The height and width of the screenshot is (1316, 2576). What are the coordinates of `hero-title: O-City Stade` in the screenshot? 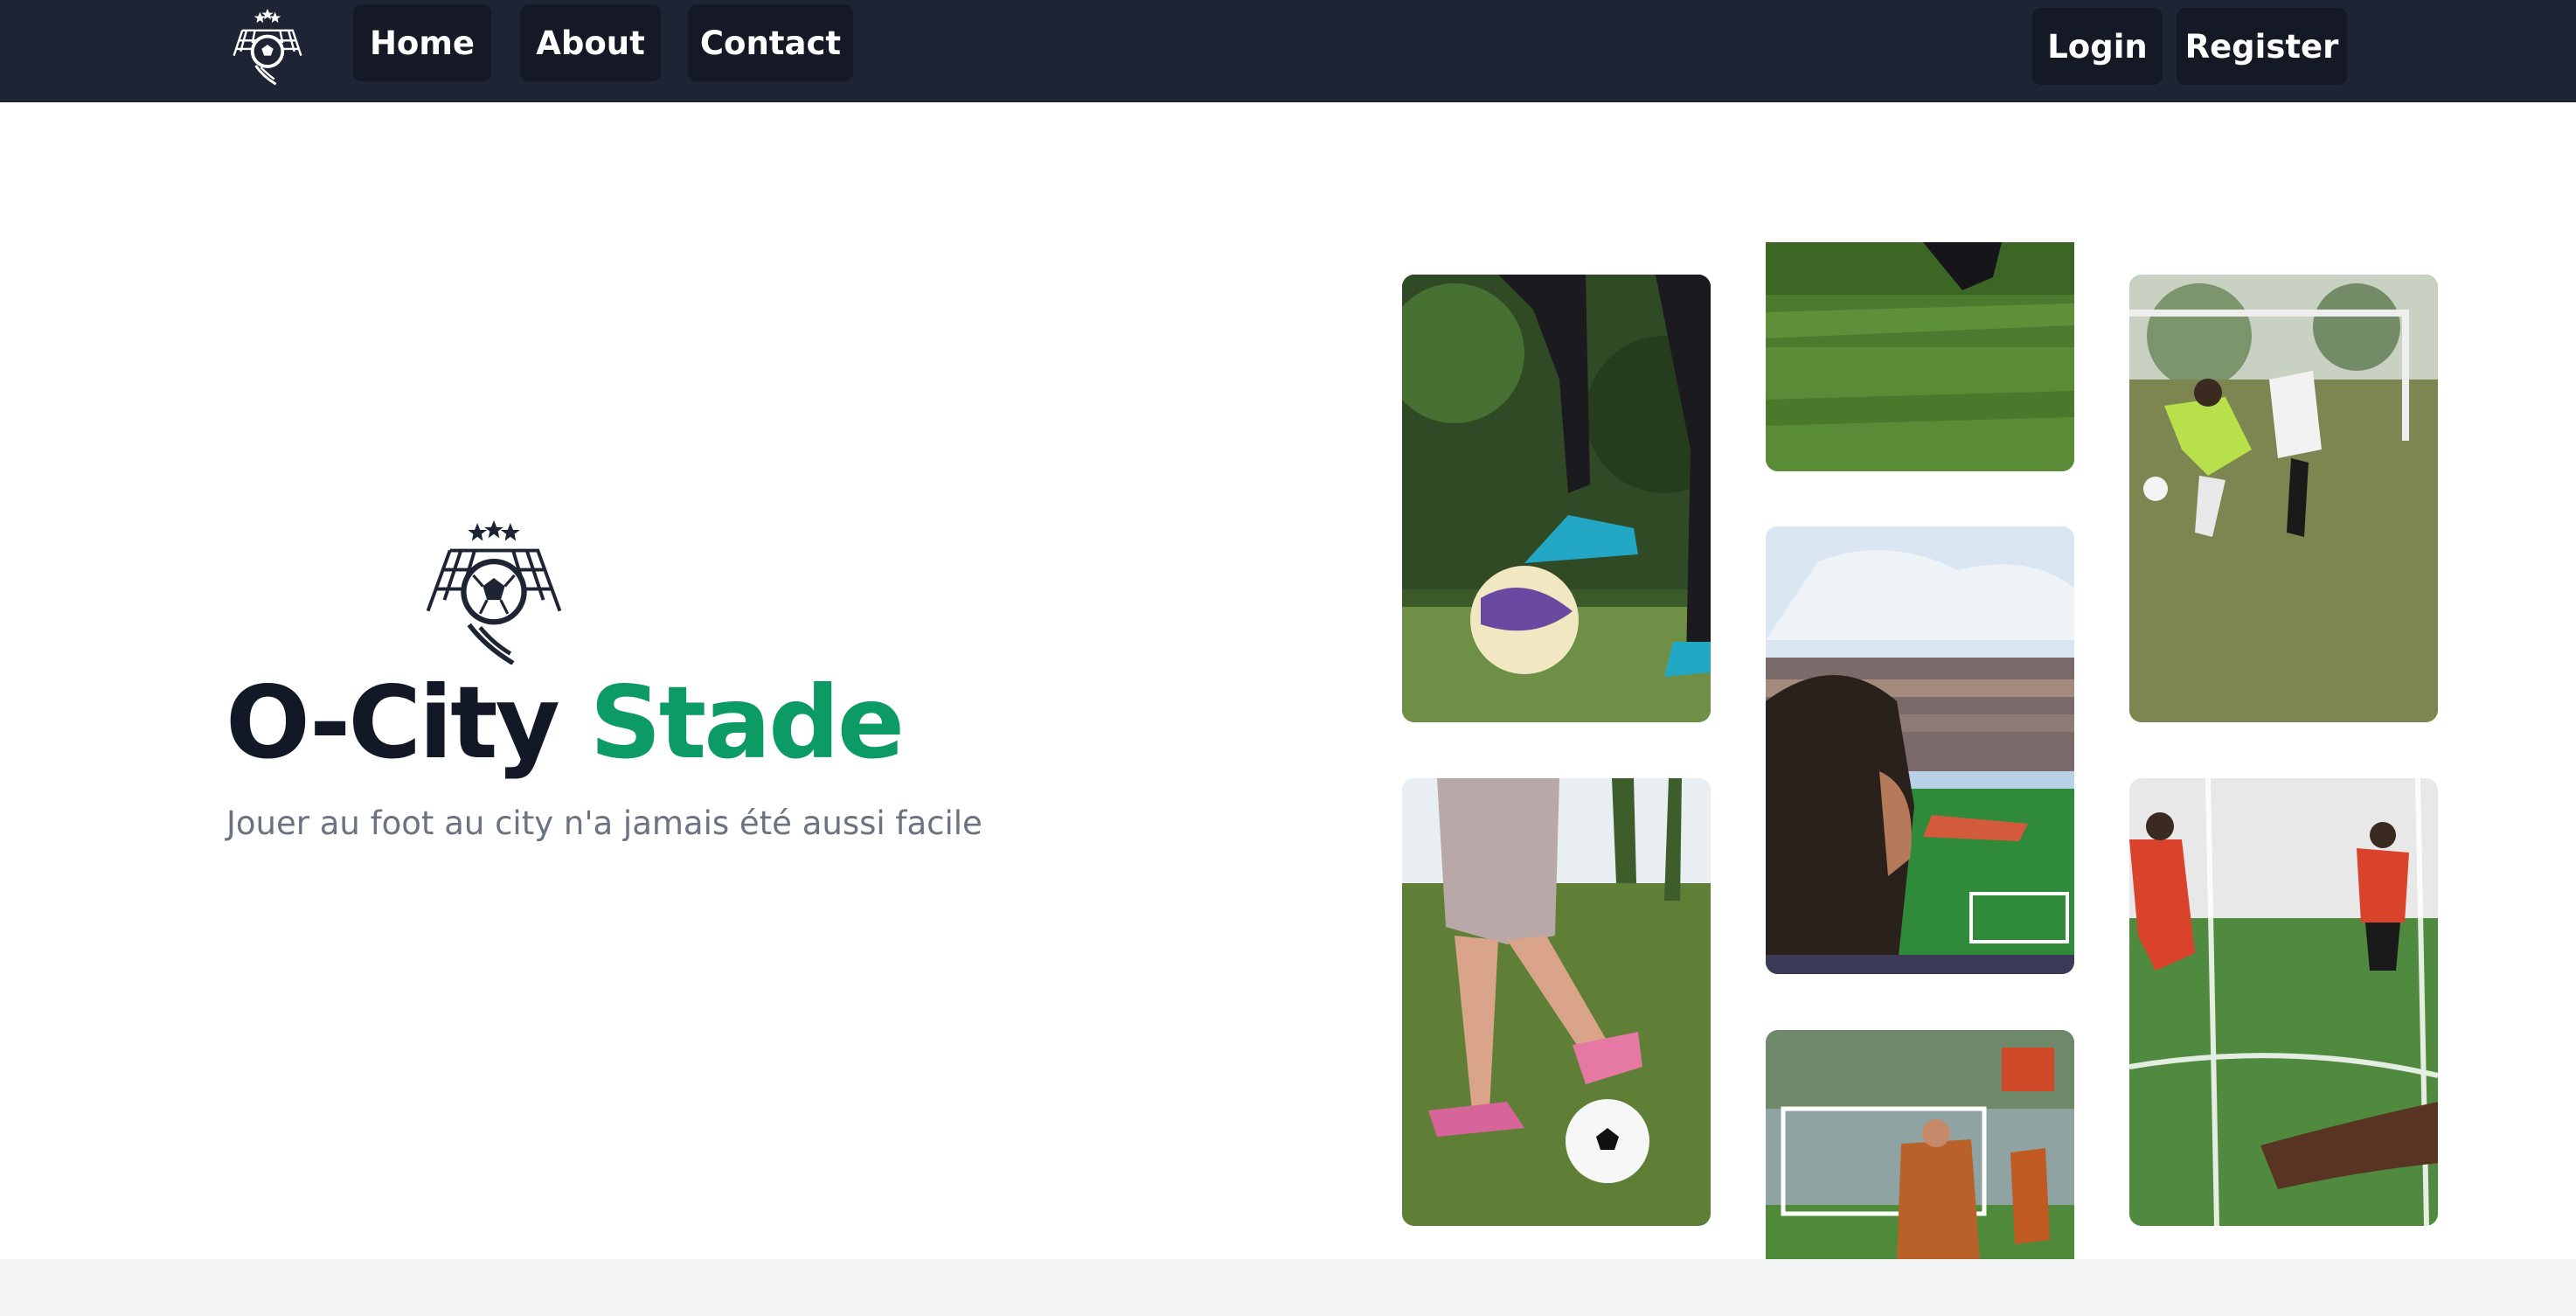 It's located at (565, 723).